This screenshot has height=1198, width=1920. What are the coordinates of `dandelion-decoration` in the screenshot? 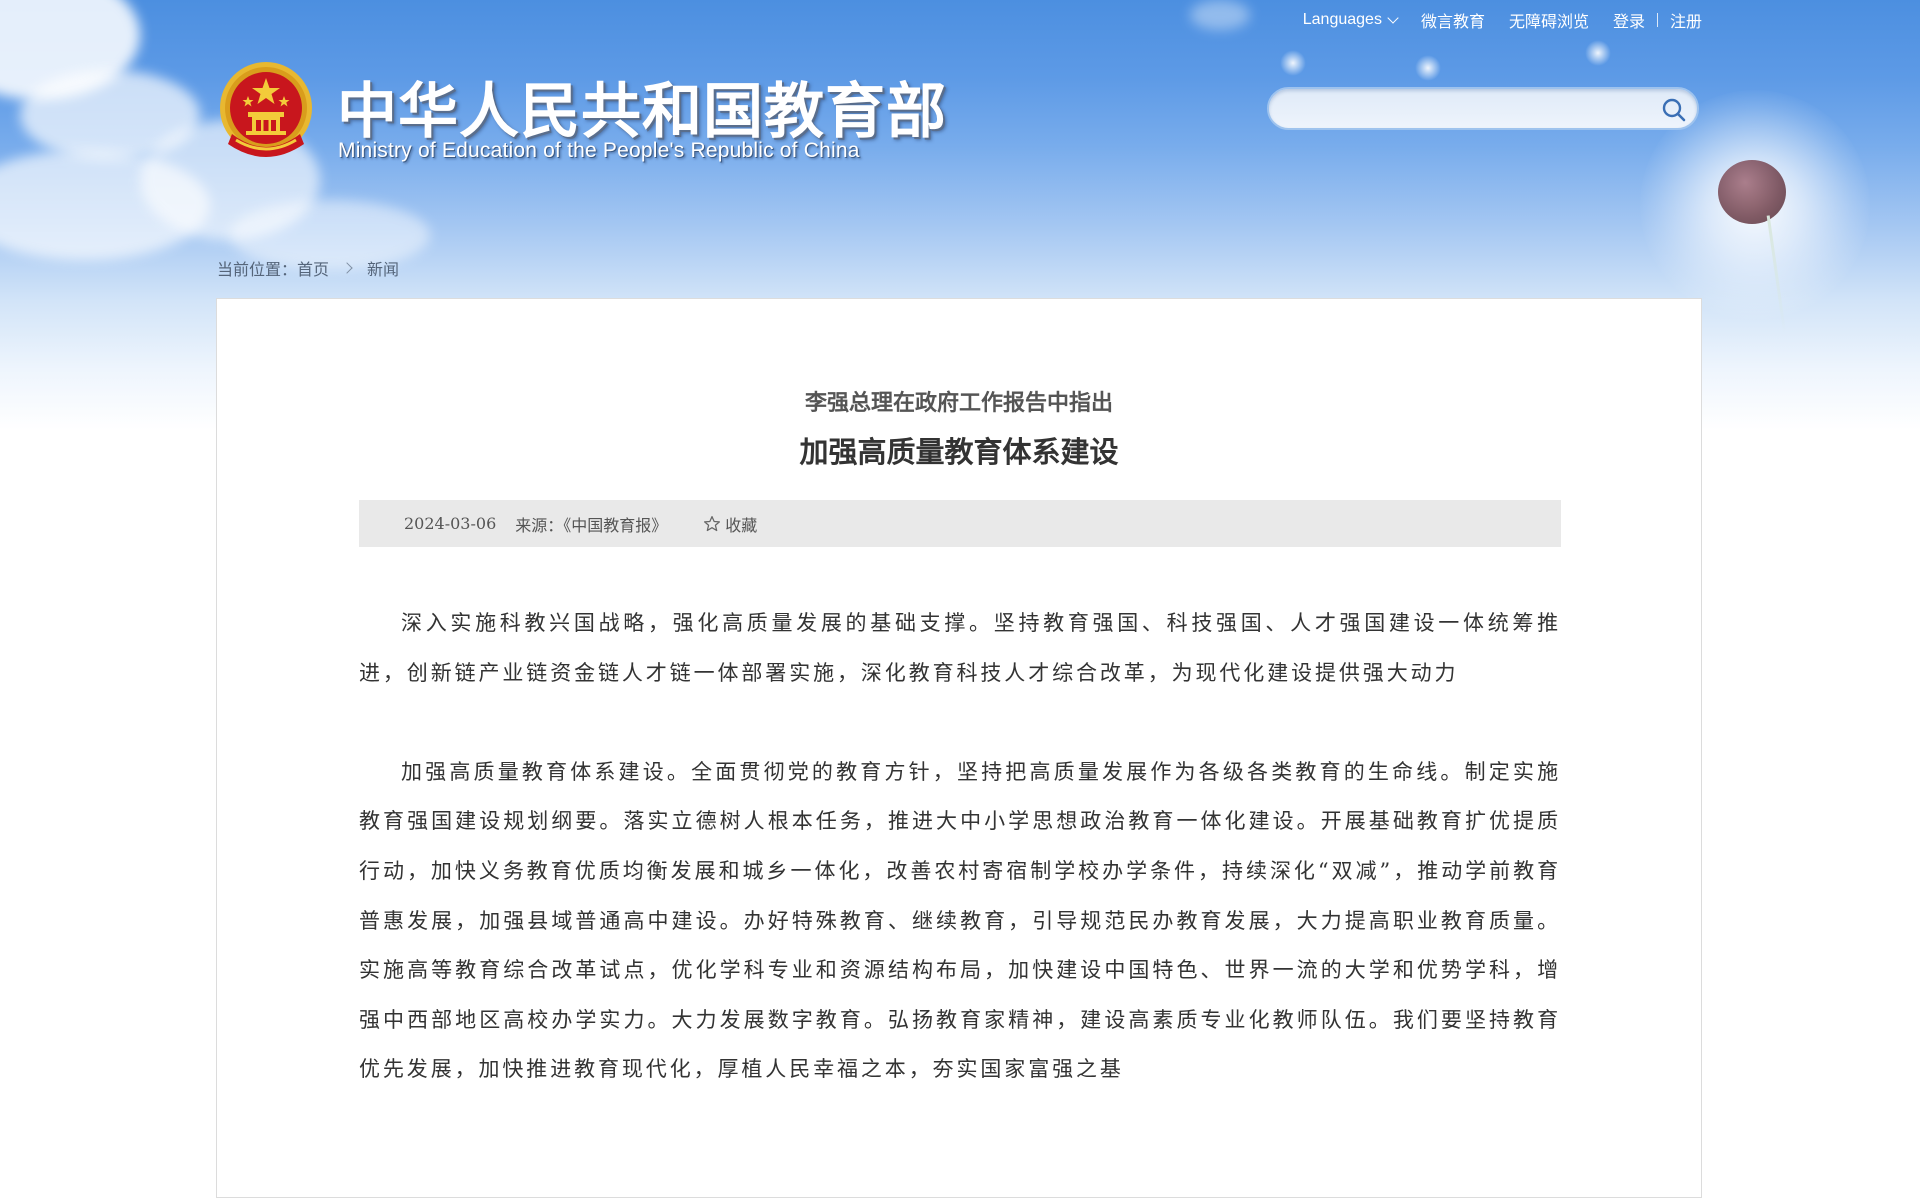 It's located at (1752, 192).